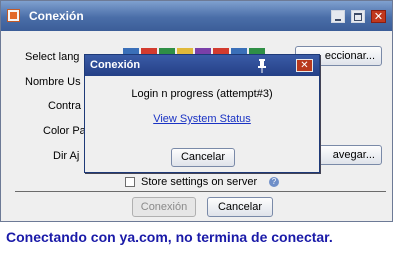 Image resolution: width=400 pixels, height=265 pixels. Describe the element at coordinates (64, 131) in the screenshot. I see `color-label: Color Pa` at that location.